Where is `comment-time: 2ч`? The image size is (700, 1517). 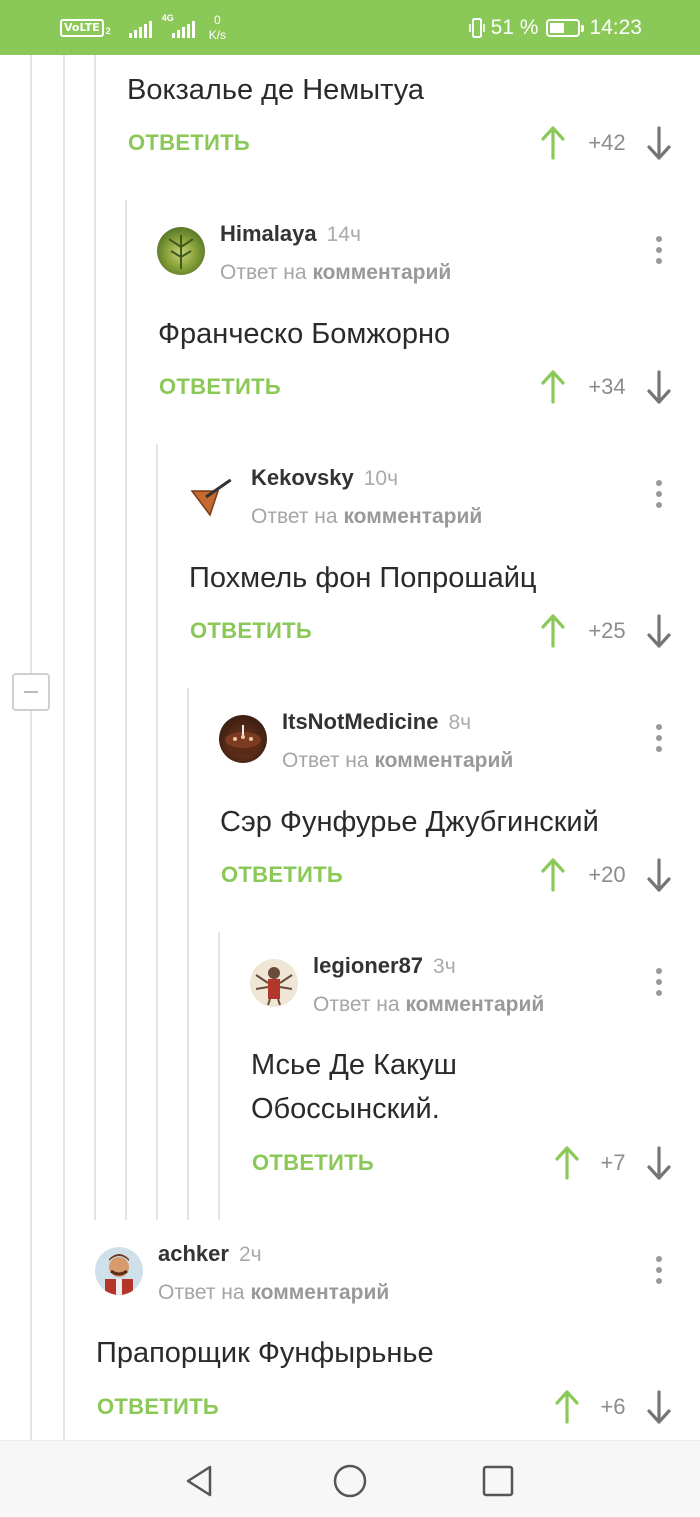 comment-time: 2ч is located at coordinates (250, 1254).